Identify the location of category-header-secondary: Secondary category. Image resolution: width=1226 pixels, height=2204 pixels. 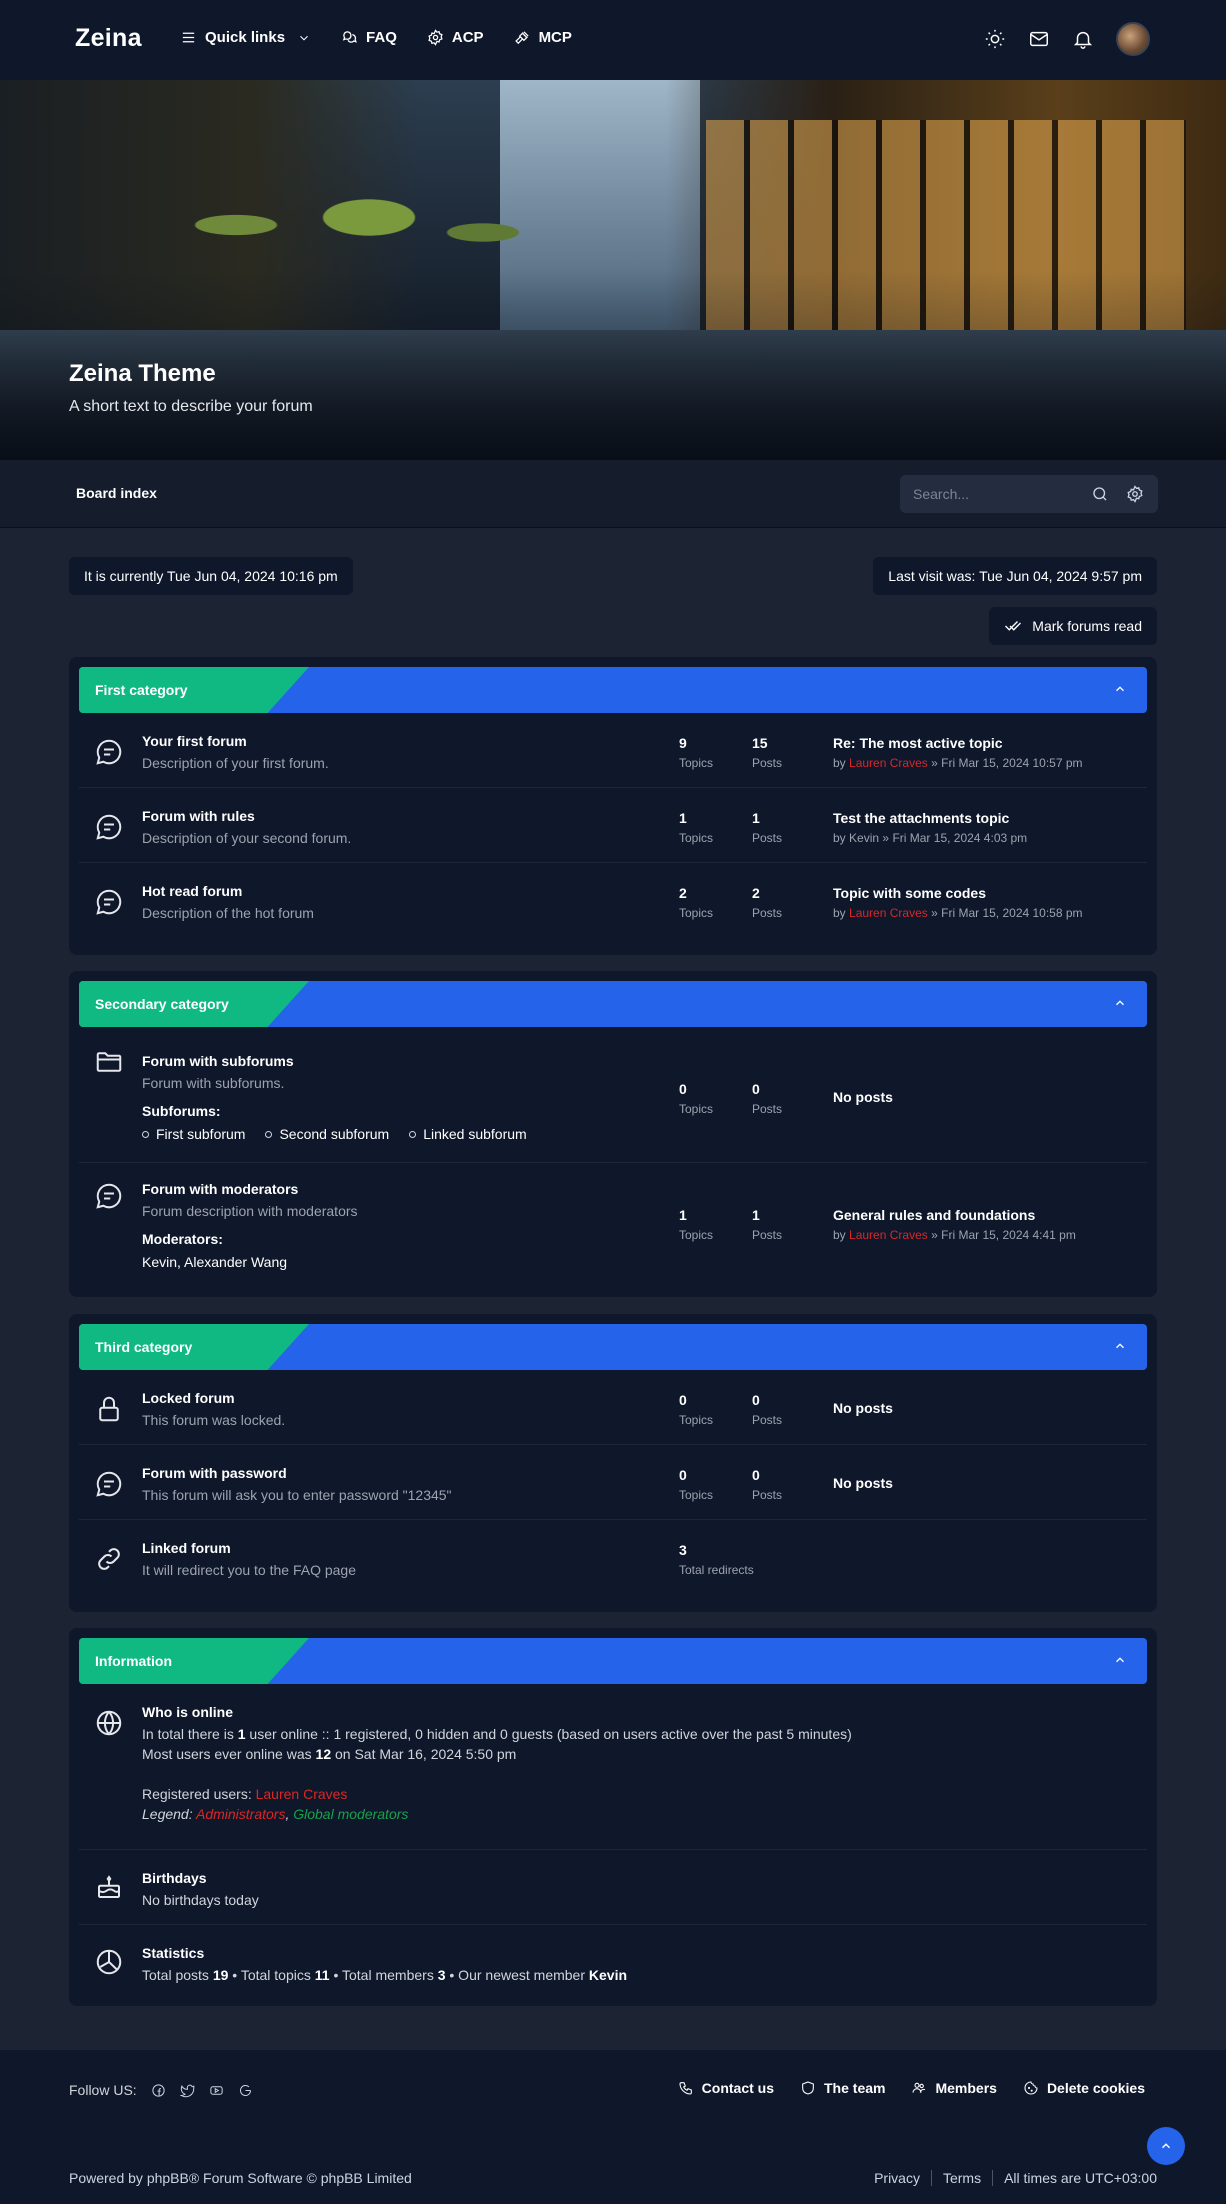
(613, 1004).